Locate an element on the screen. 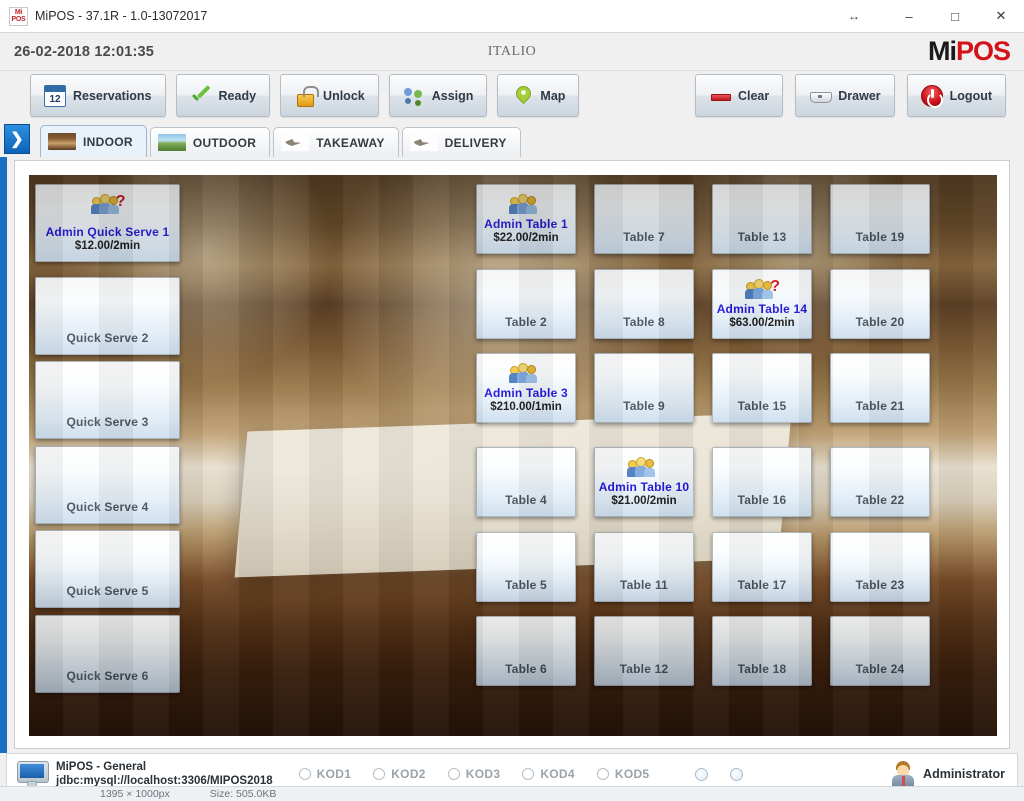  table-button-admin-table-10: Admin Table 10 $21.00/2min is located at coordinates (644, 482).